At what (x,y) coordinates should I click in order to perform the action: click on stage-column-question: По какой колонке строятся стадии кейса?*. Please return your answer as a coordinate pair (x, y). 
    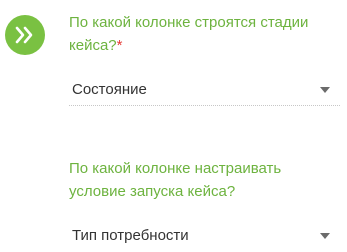
    Looking at the image, I should click on (204, 34).